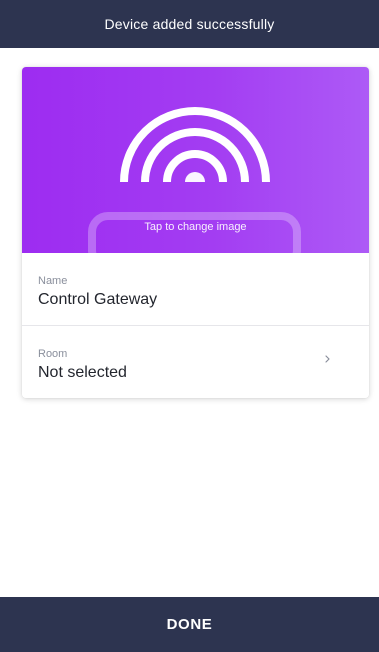 The width and height of the screenshot is (379, 652). Describe the element at coordinates (195, 362) in the screenshot. I see `room-selector: Room Not selected` at that location.